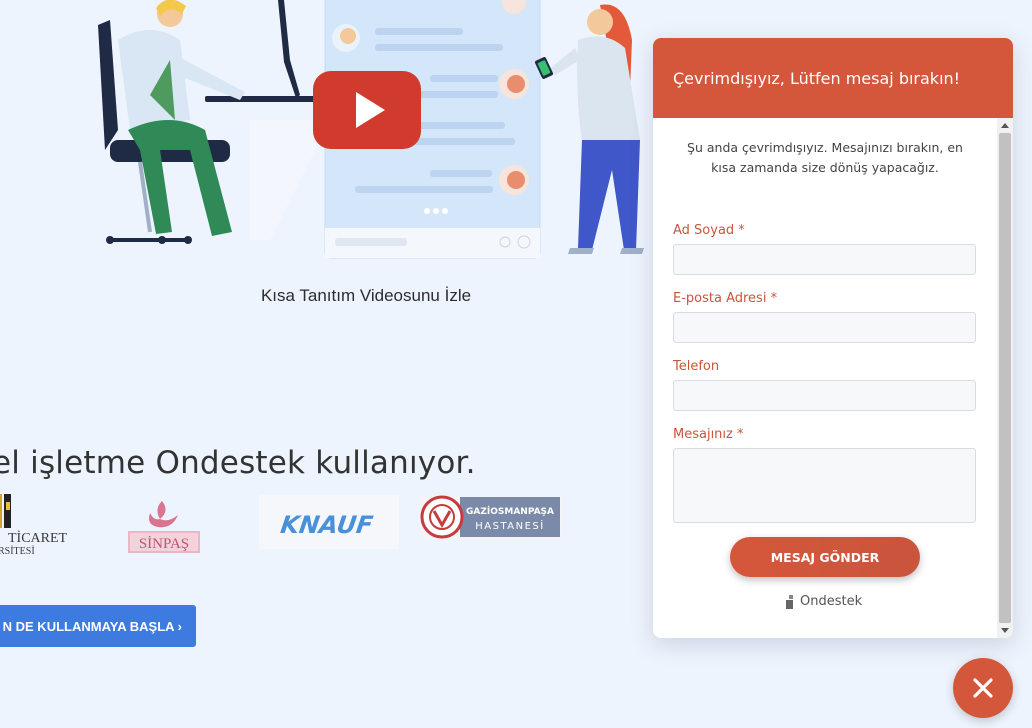  What do you see at coordinates (789, 601) in the screenshot?
I see `ondestek-logo-icon` at bounding box center [789, 601].